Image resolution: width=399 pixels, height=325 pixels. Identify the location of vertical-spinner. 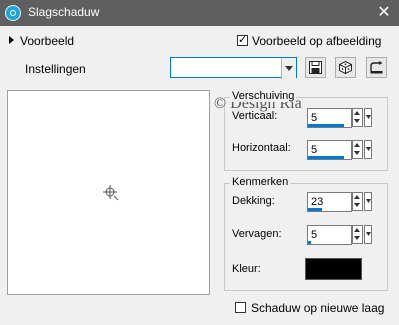
(357, 117).